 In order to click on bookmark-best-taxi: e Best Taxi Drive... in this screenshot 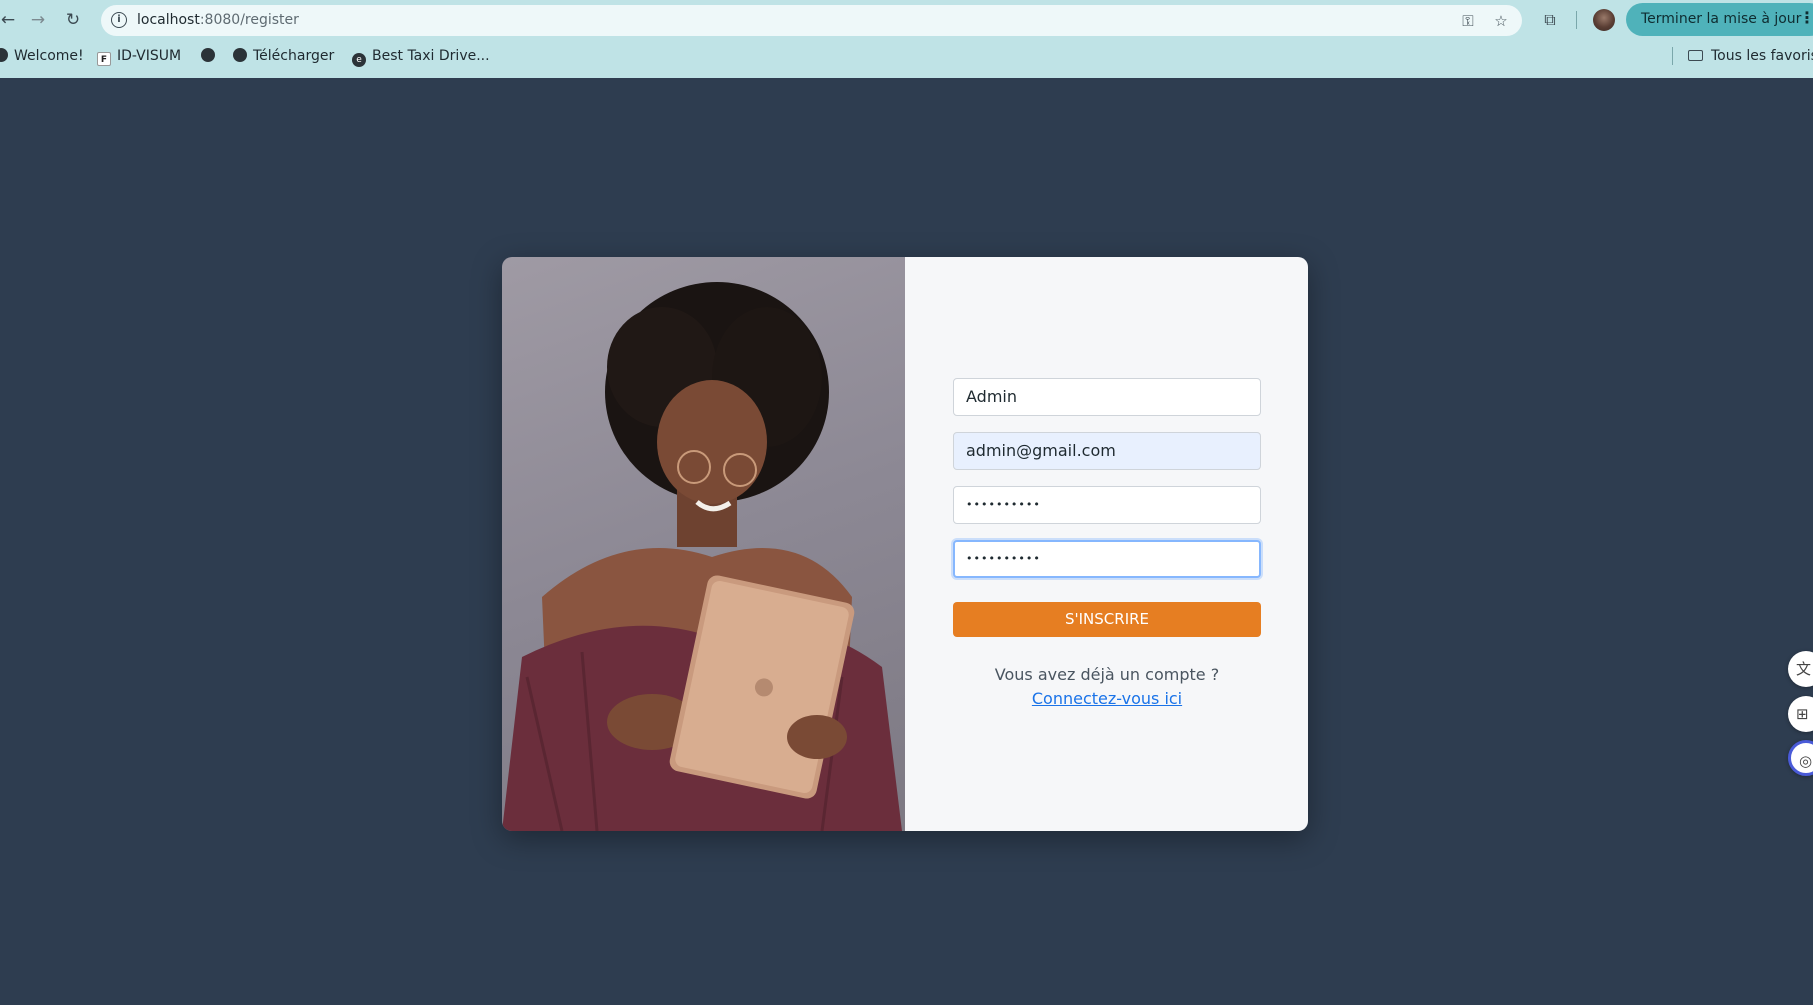, I will do `click(421, 56)`.